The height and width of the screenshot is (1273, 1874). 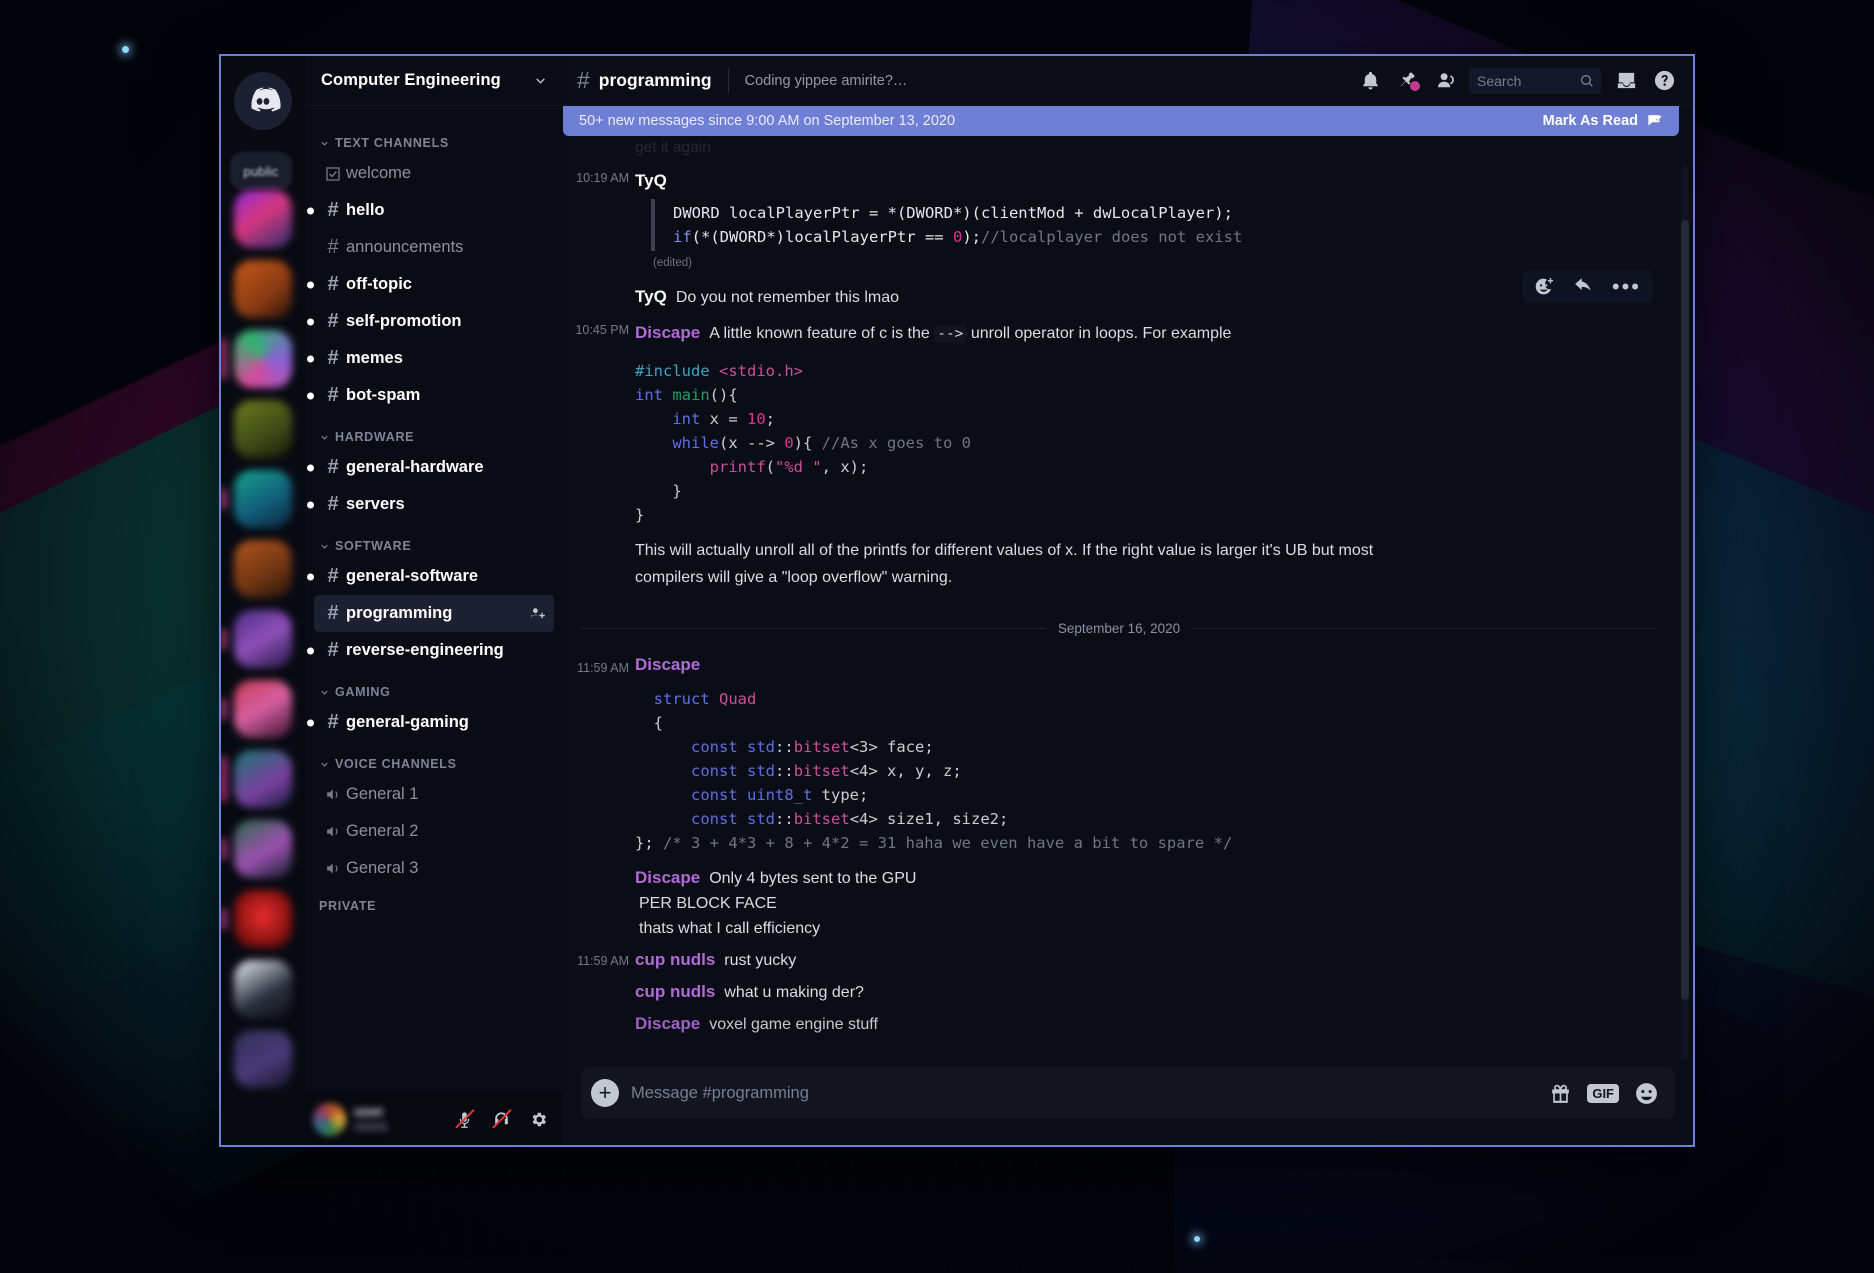 What do you see at coordinates (430, 650) in the screenshot?
I see `sidebar-item-reverse-engineering: # reverse-engineering` at bounding box center [430, 650].